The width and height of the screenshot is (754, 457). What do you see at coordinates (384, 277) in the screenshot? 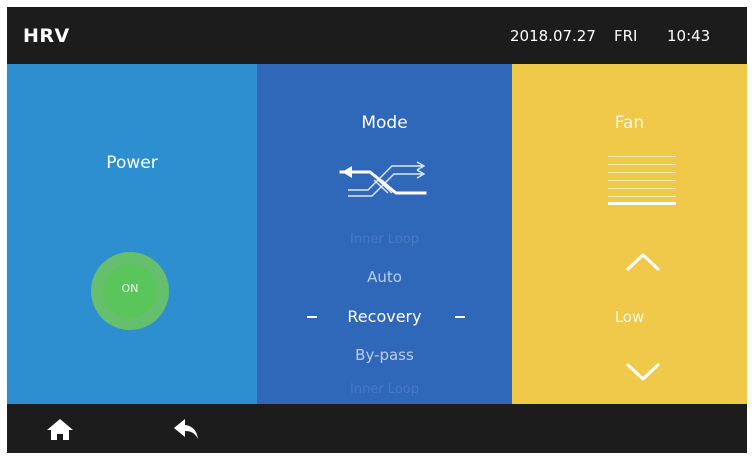
I see `mode-option-auto: Auto` at bounding box center [384, 277].